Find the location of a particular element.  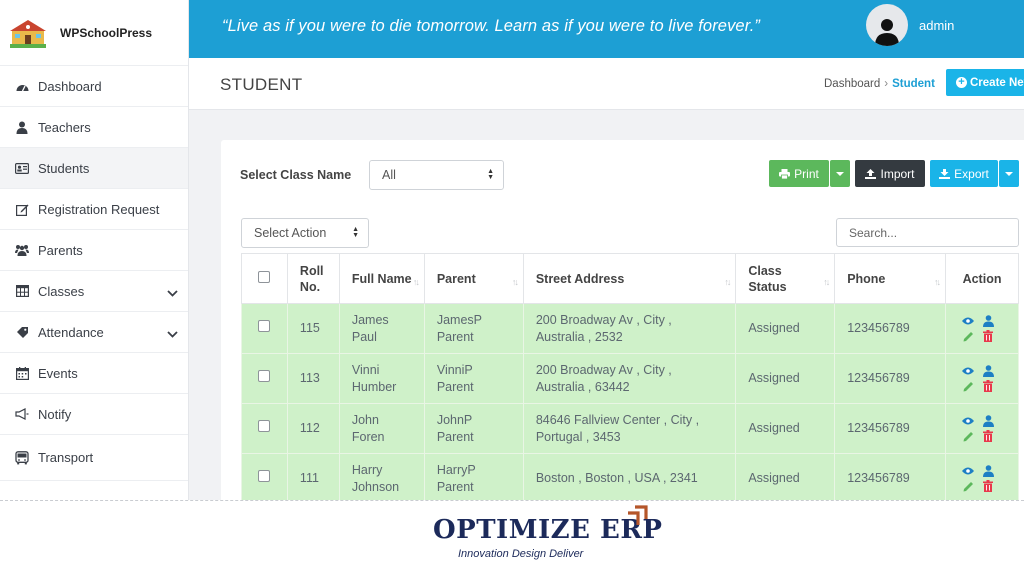

username: admin is located at coordinates (936, 25).